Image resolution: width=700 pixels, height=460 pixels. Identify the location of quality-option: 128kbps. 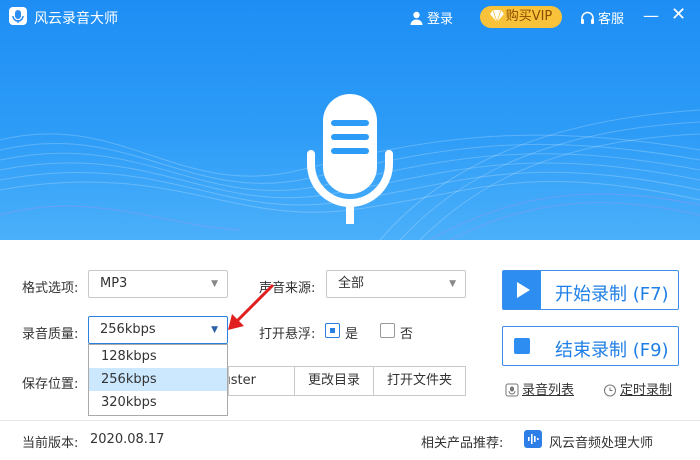
(158, 356).